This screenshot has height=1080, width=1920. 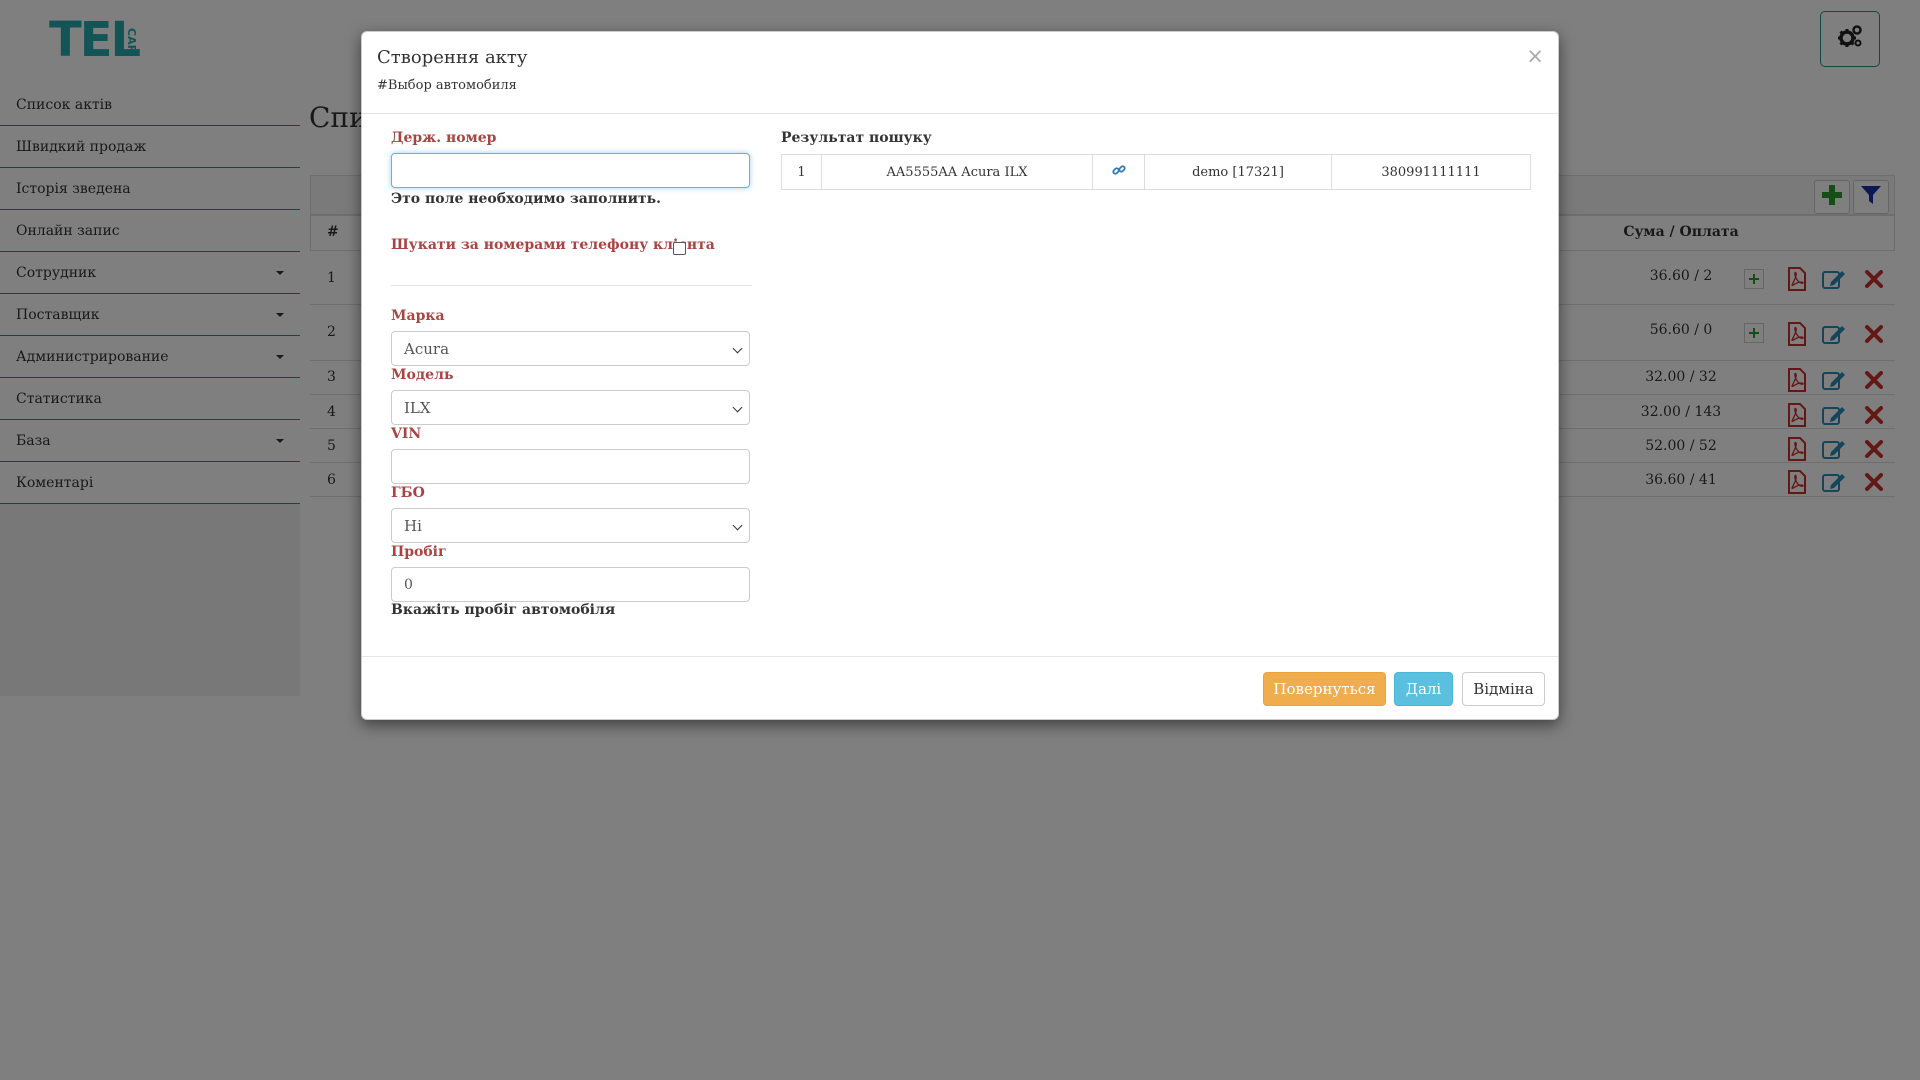 I want to click on gbo-label: ГБО, so click(x=408, y=493).